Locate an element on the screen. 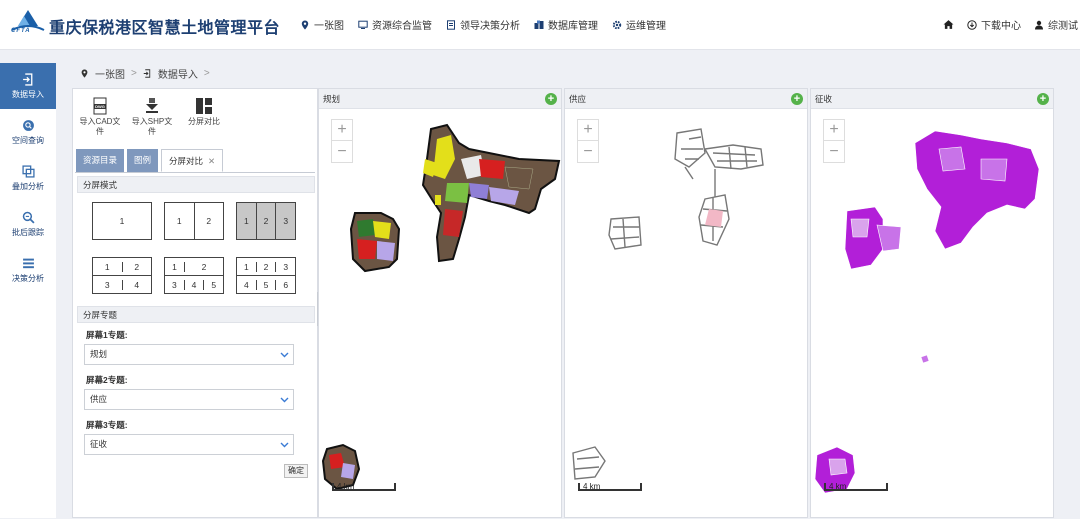  breadcrumb: 一张图 > 数据导入 > is located at coordinates (145, 73).